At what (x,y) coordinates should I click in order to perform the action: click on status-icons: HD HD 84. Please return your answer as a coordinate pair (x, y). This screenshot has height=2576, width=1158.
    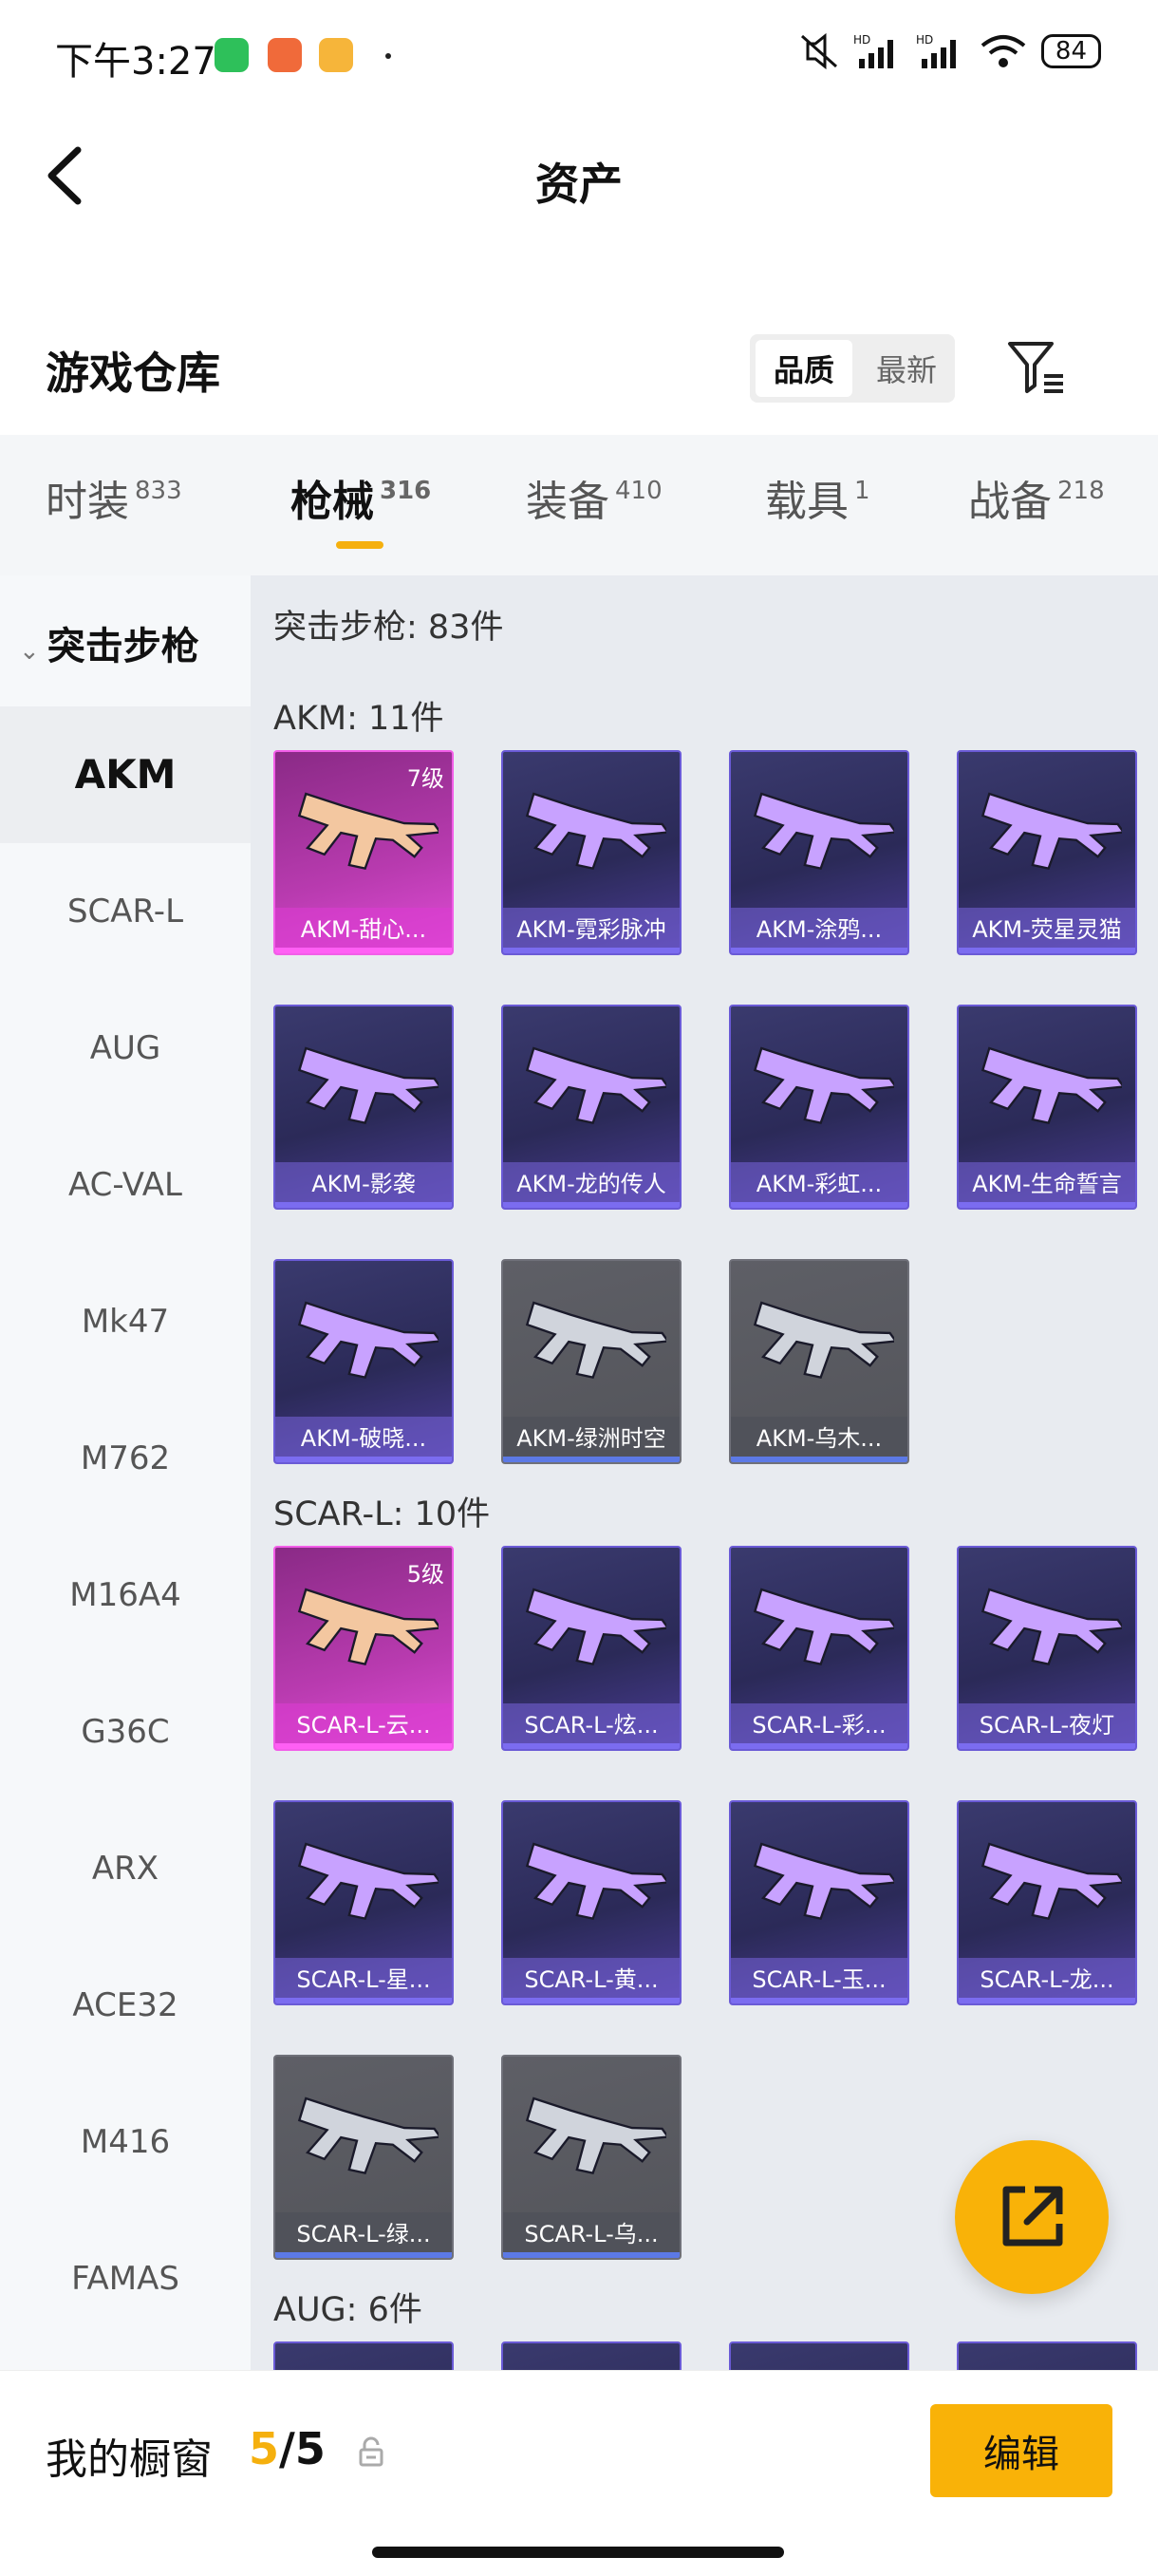
    Looking at the image, I should click on (949, 51).